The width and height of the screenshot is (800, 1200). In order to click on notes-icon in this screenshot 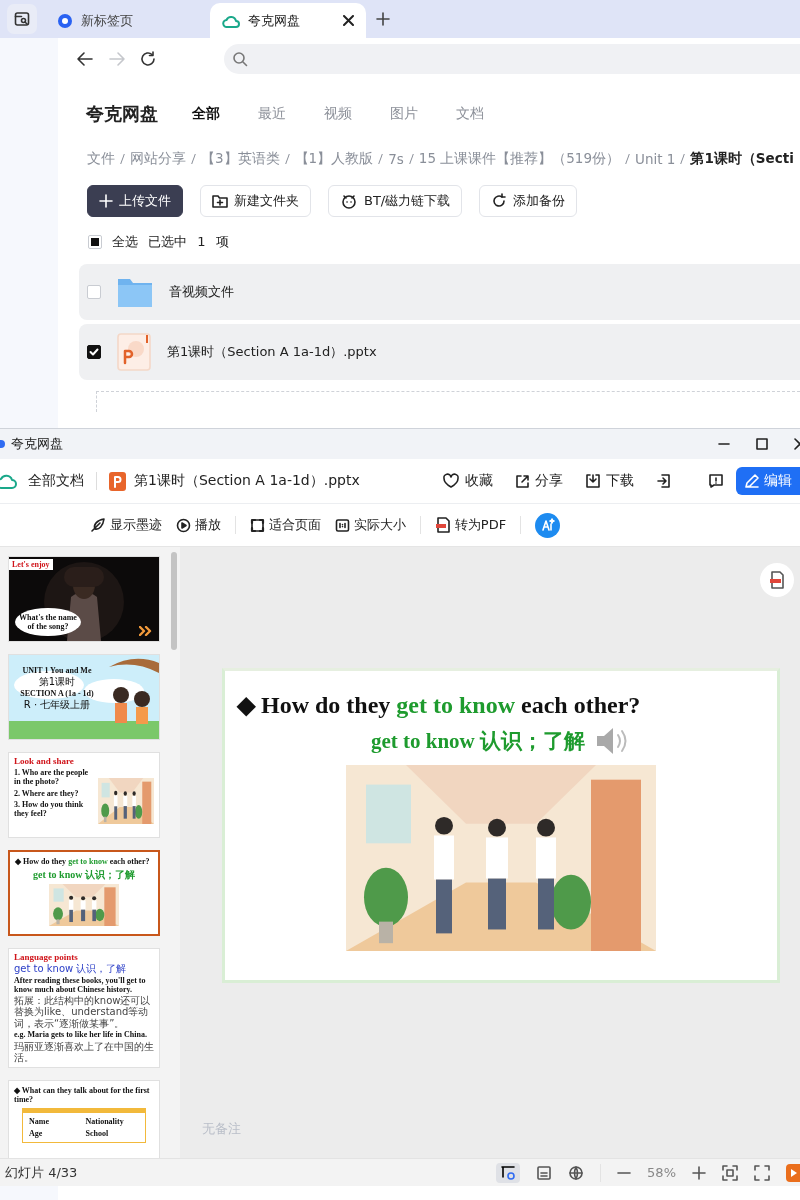, I will do `click(544, 1172)`.